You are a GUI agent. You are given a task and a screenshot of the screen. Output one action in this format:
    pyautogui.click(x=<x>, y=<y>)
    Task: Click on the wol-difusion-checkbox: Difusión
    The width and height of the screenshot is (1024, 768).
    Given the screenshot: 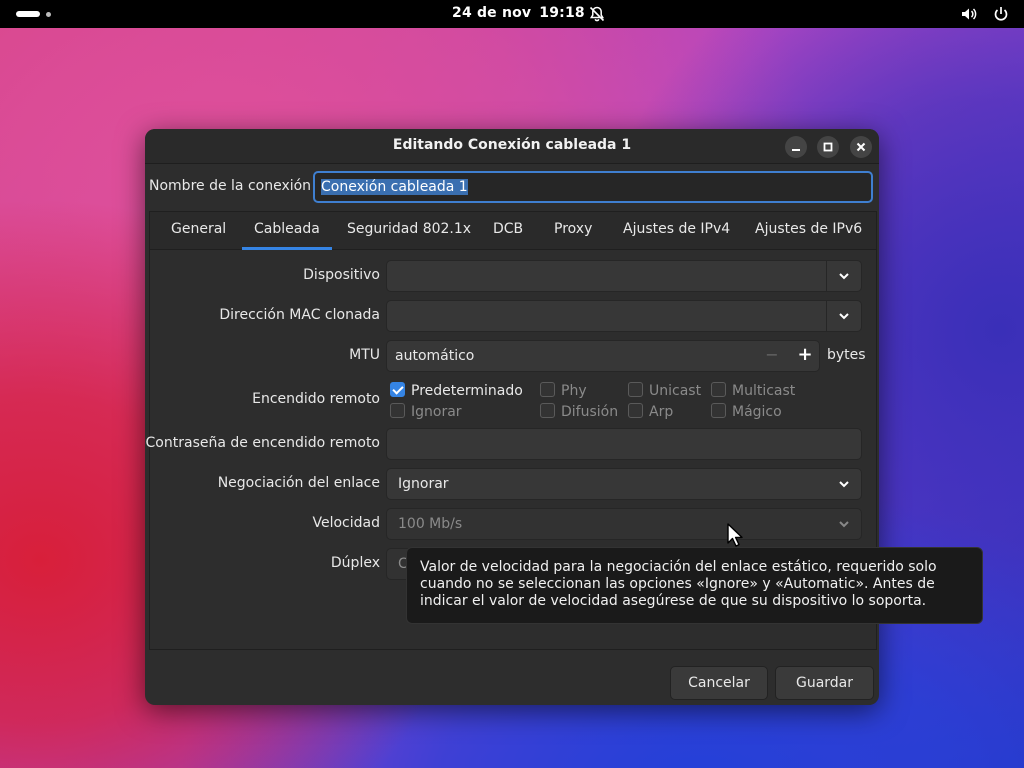 What is the action you would take?
    pyautogui.click(x=579, y=411)
    